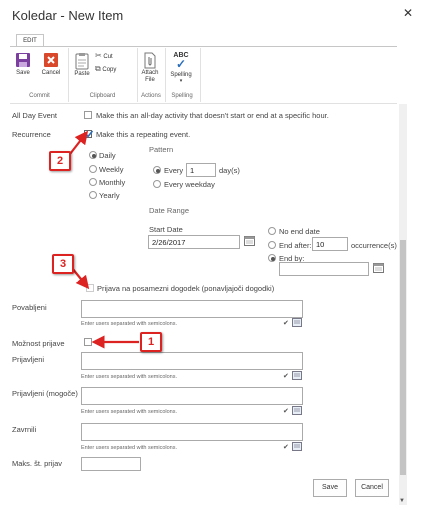  I want to click on callout-1: 1, so click(151, 342).